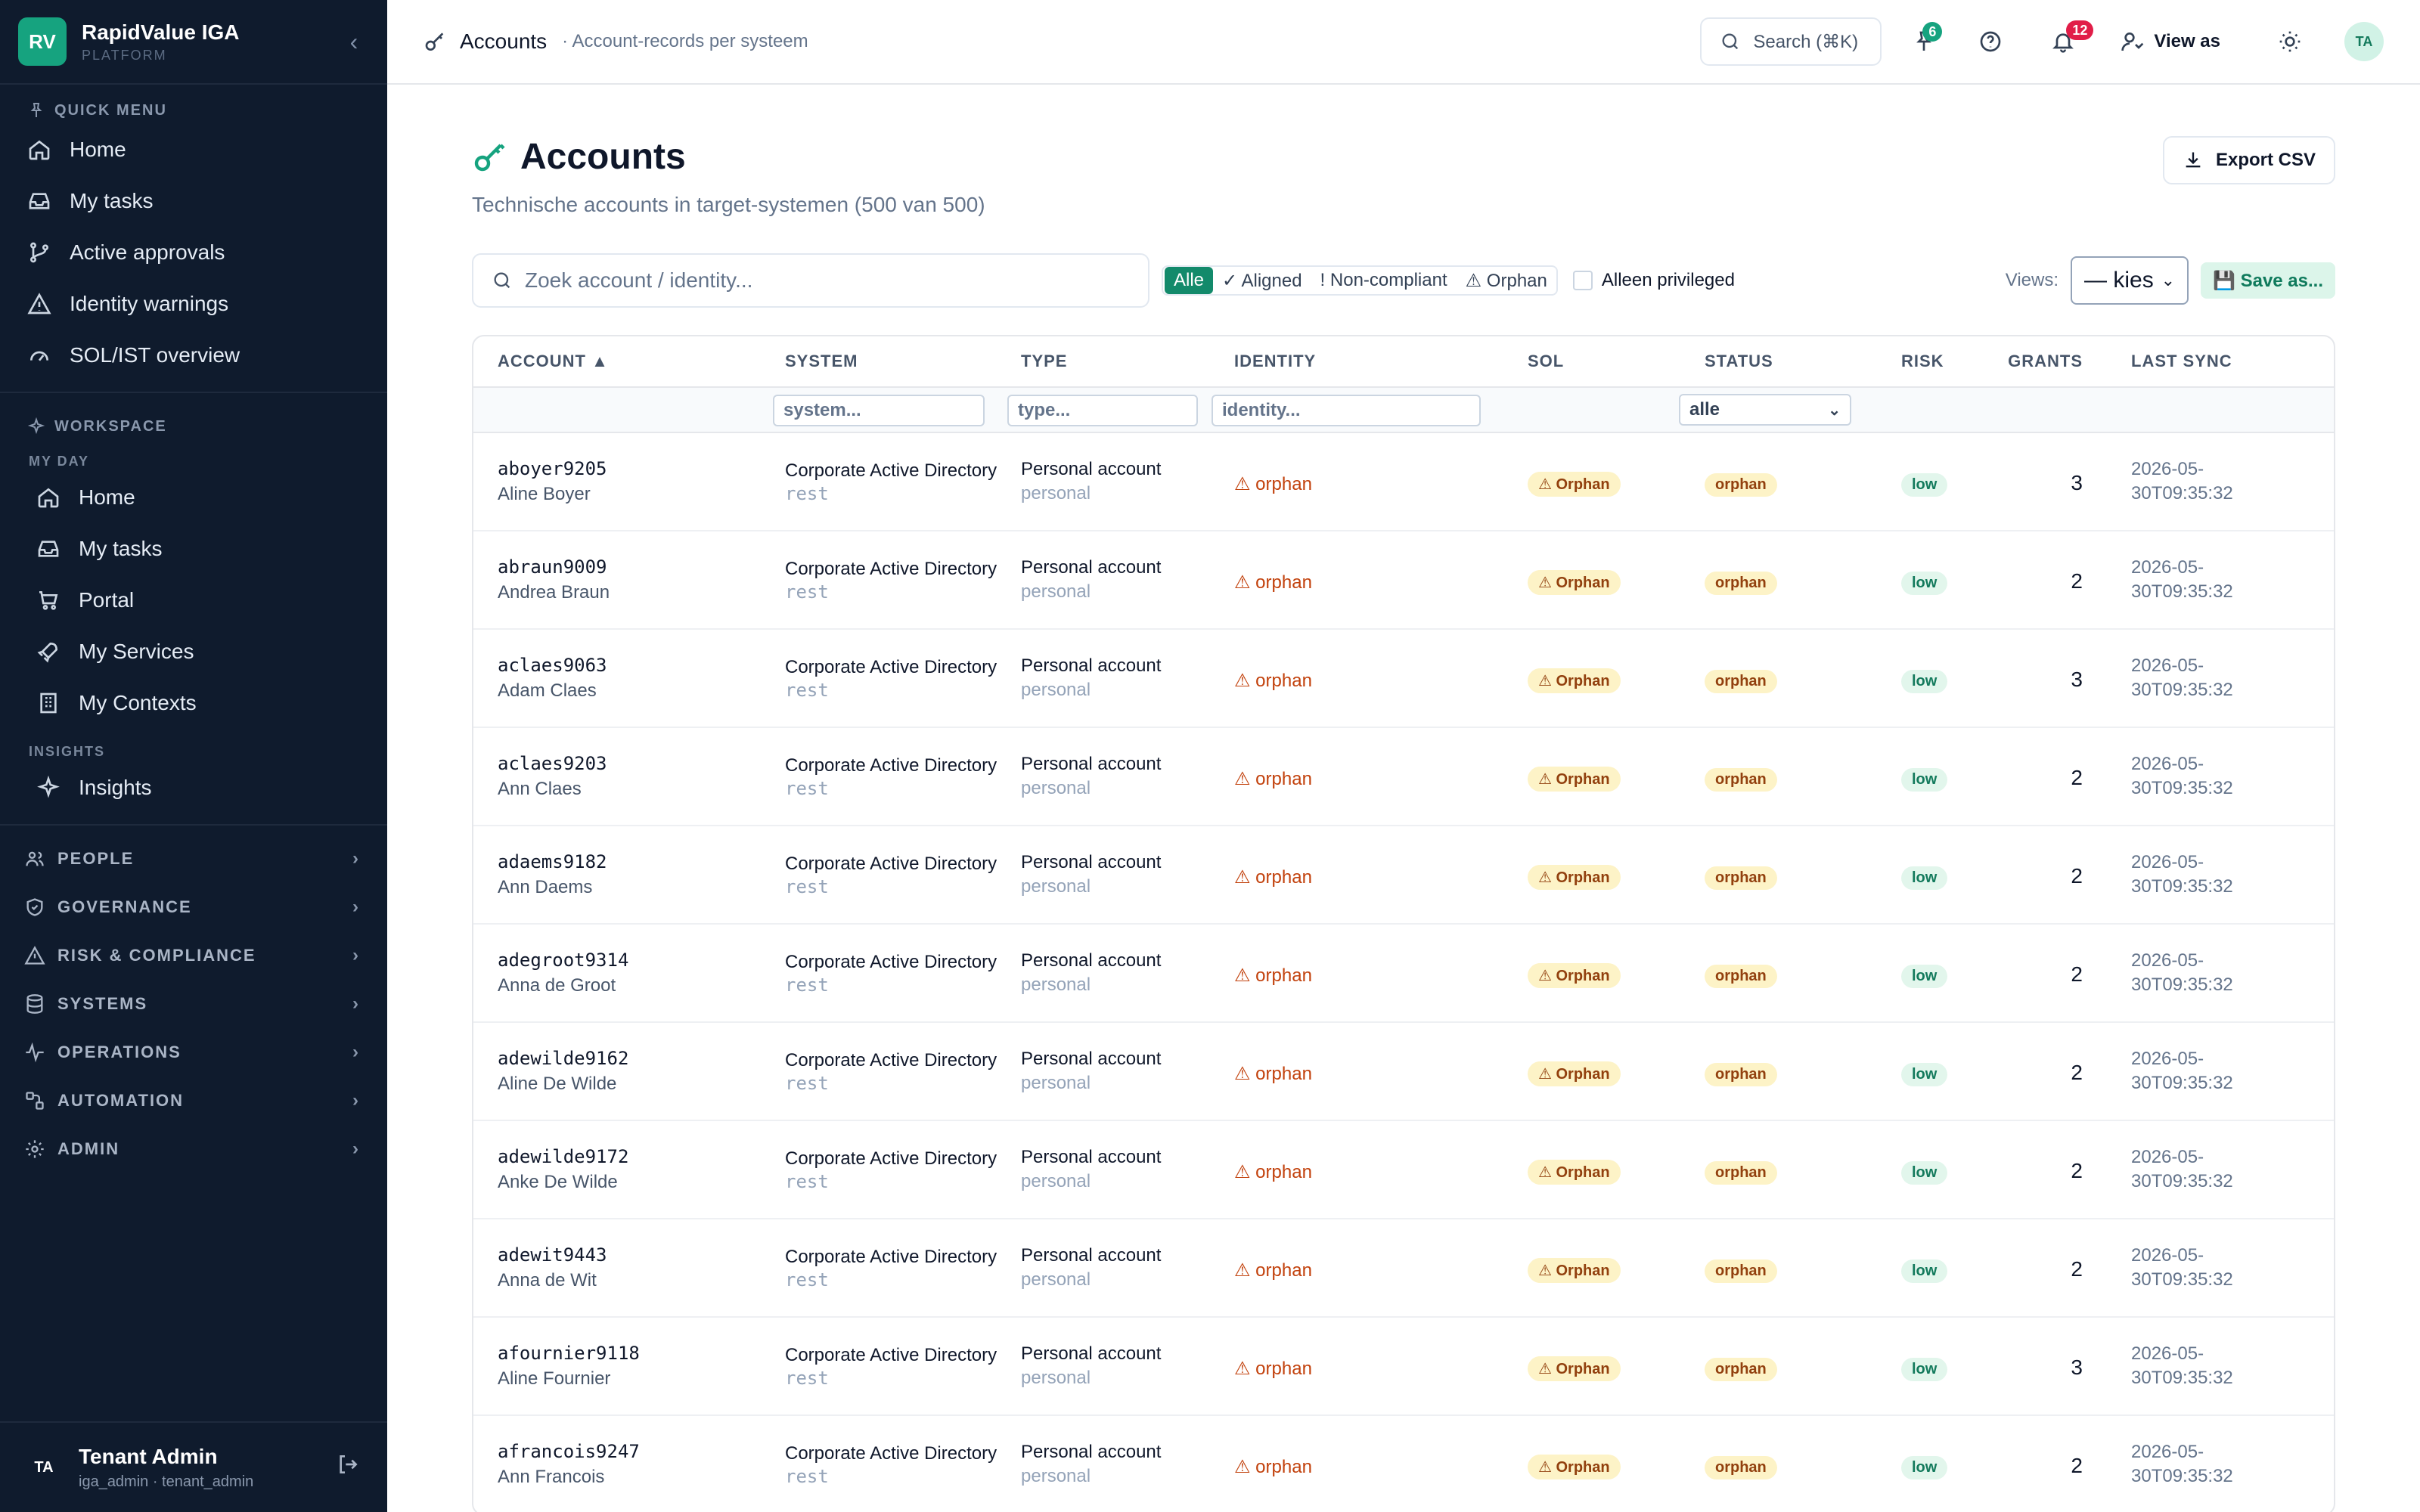  Describe the element at coordinates (2170, 42) in the screenshot. I see `view-as-button: View as` at that location.